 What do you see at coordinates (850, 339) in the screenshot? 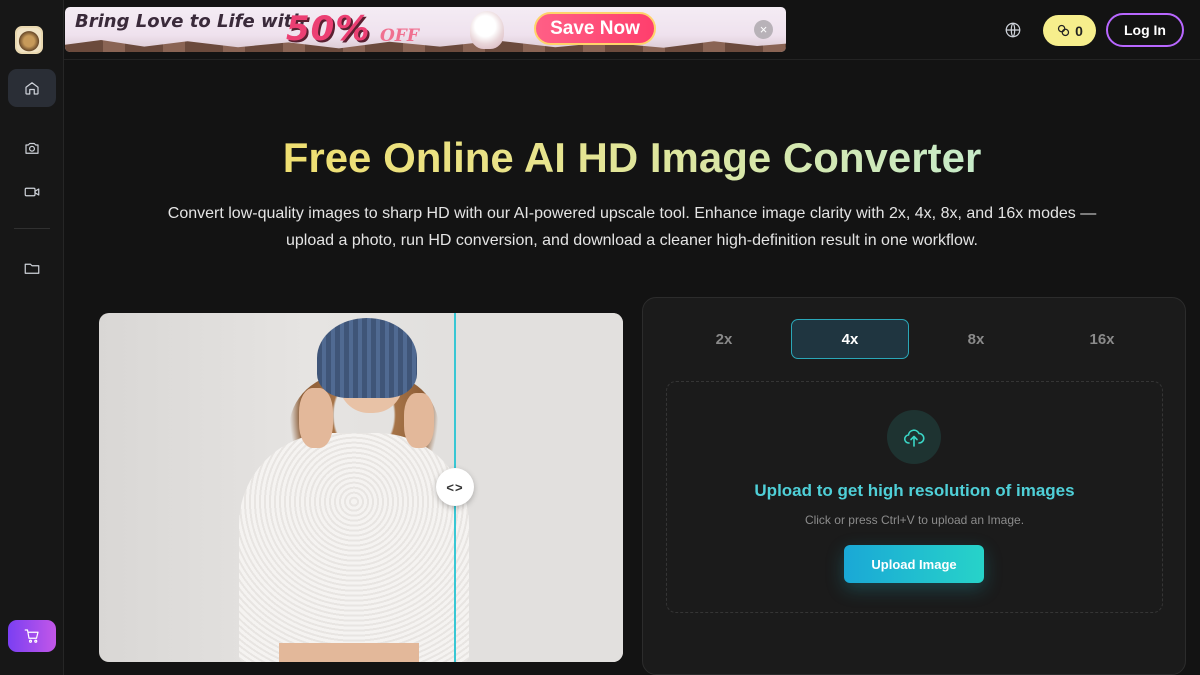
I see `tab-4x: 4x` at bounding box center [850, 339].